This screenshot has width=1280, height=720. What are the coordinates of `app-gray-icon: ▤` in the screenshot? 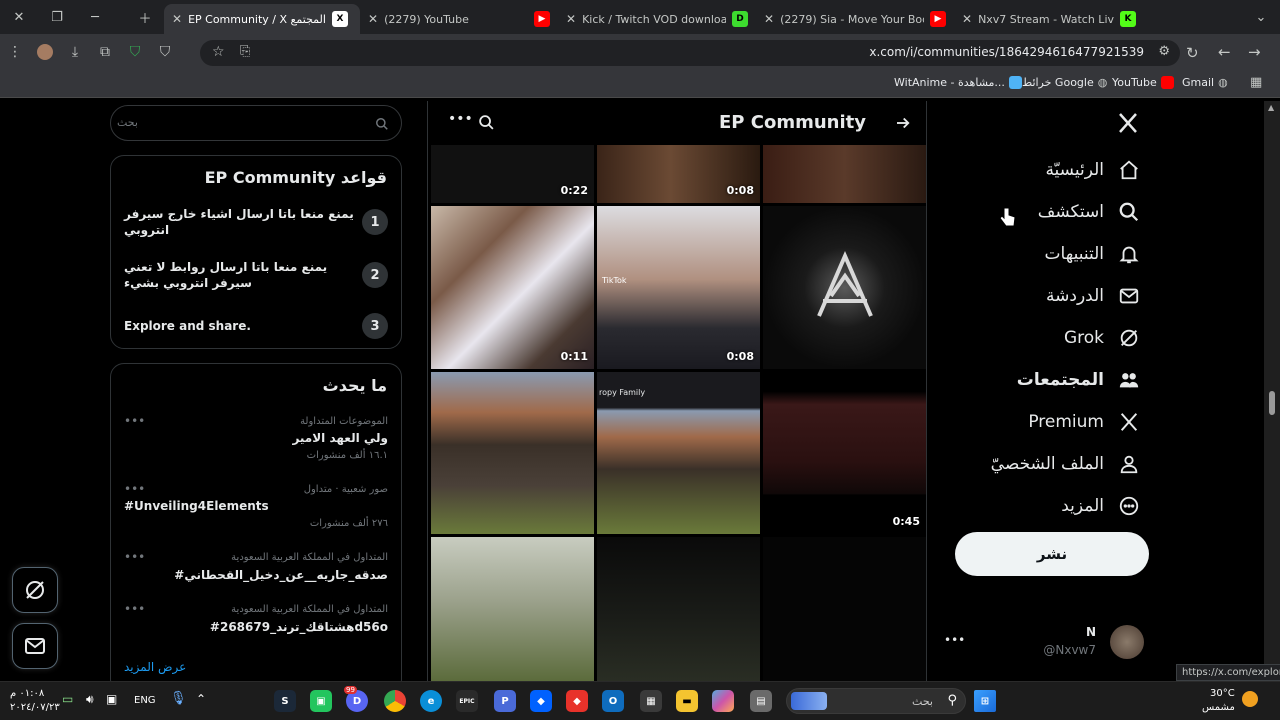 It's located at (761, 701).